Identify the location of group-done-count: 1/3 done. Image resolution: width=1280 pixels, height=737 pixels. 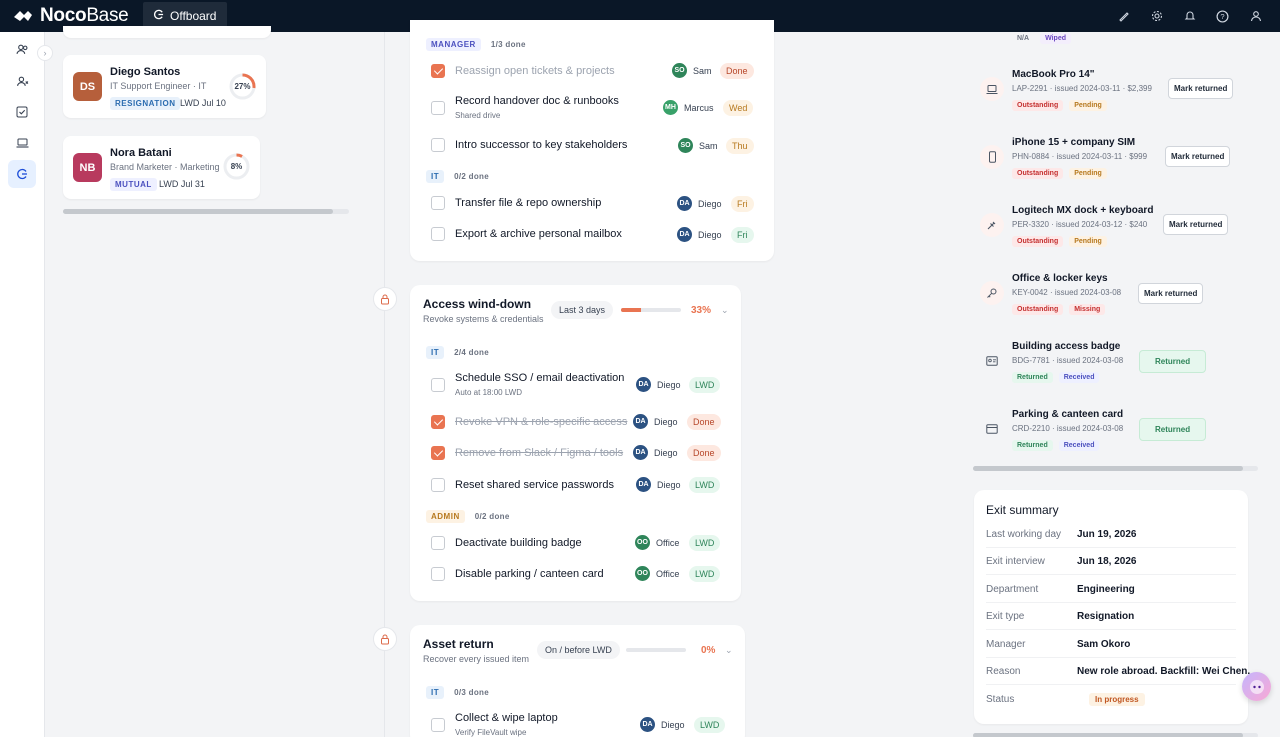
(508, 44).